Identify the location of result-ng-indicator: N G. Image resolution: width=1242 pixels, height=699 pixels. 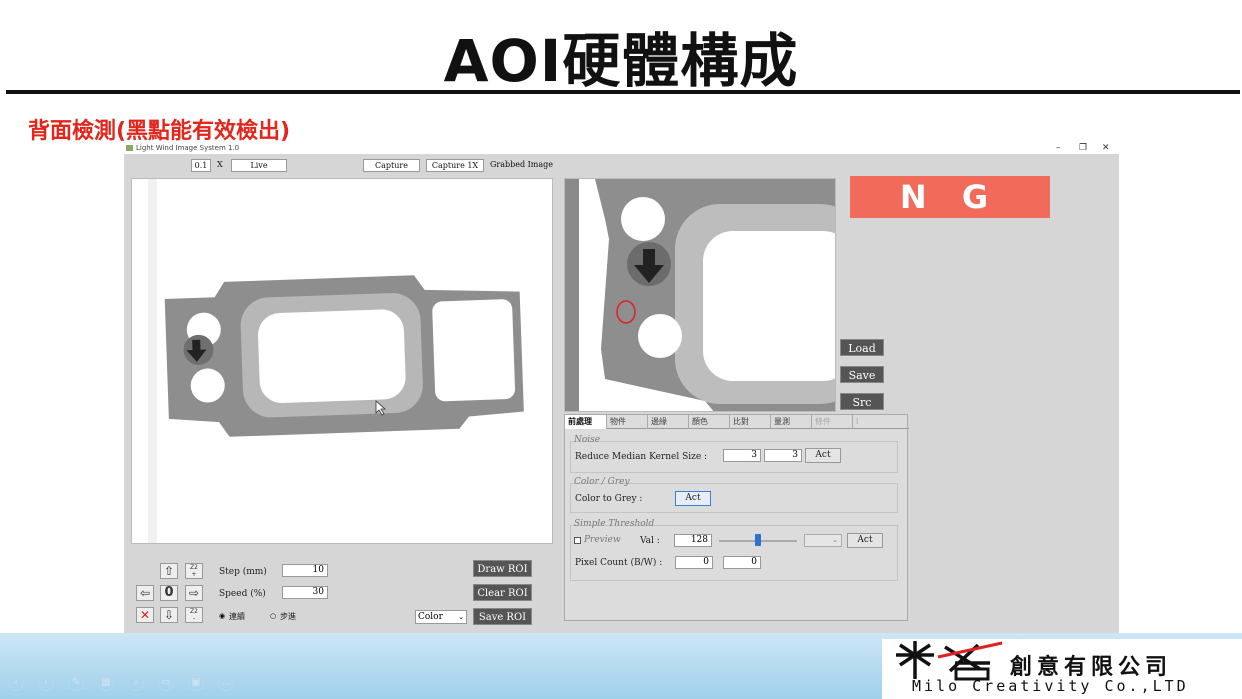
(950, 197).